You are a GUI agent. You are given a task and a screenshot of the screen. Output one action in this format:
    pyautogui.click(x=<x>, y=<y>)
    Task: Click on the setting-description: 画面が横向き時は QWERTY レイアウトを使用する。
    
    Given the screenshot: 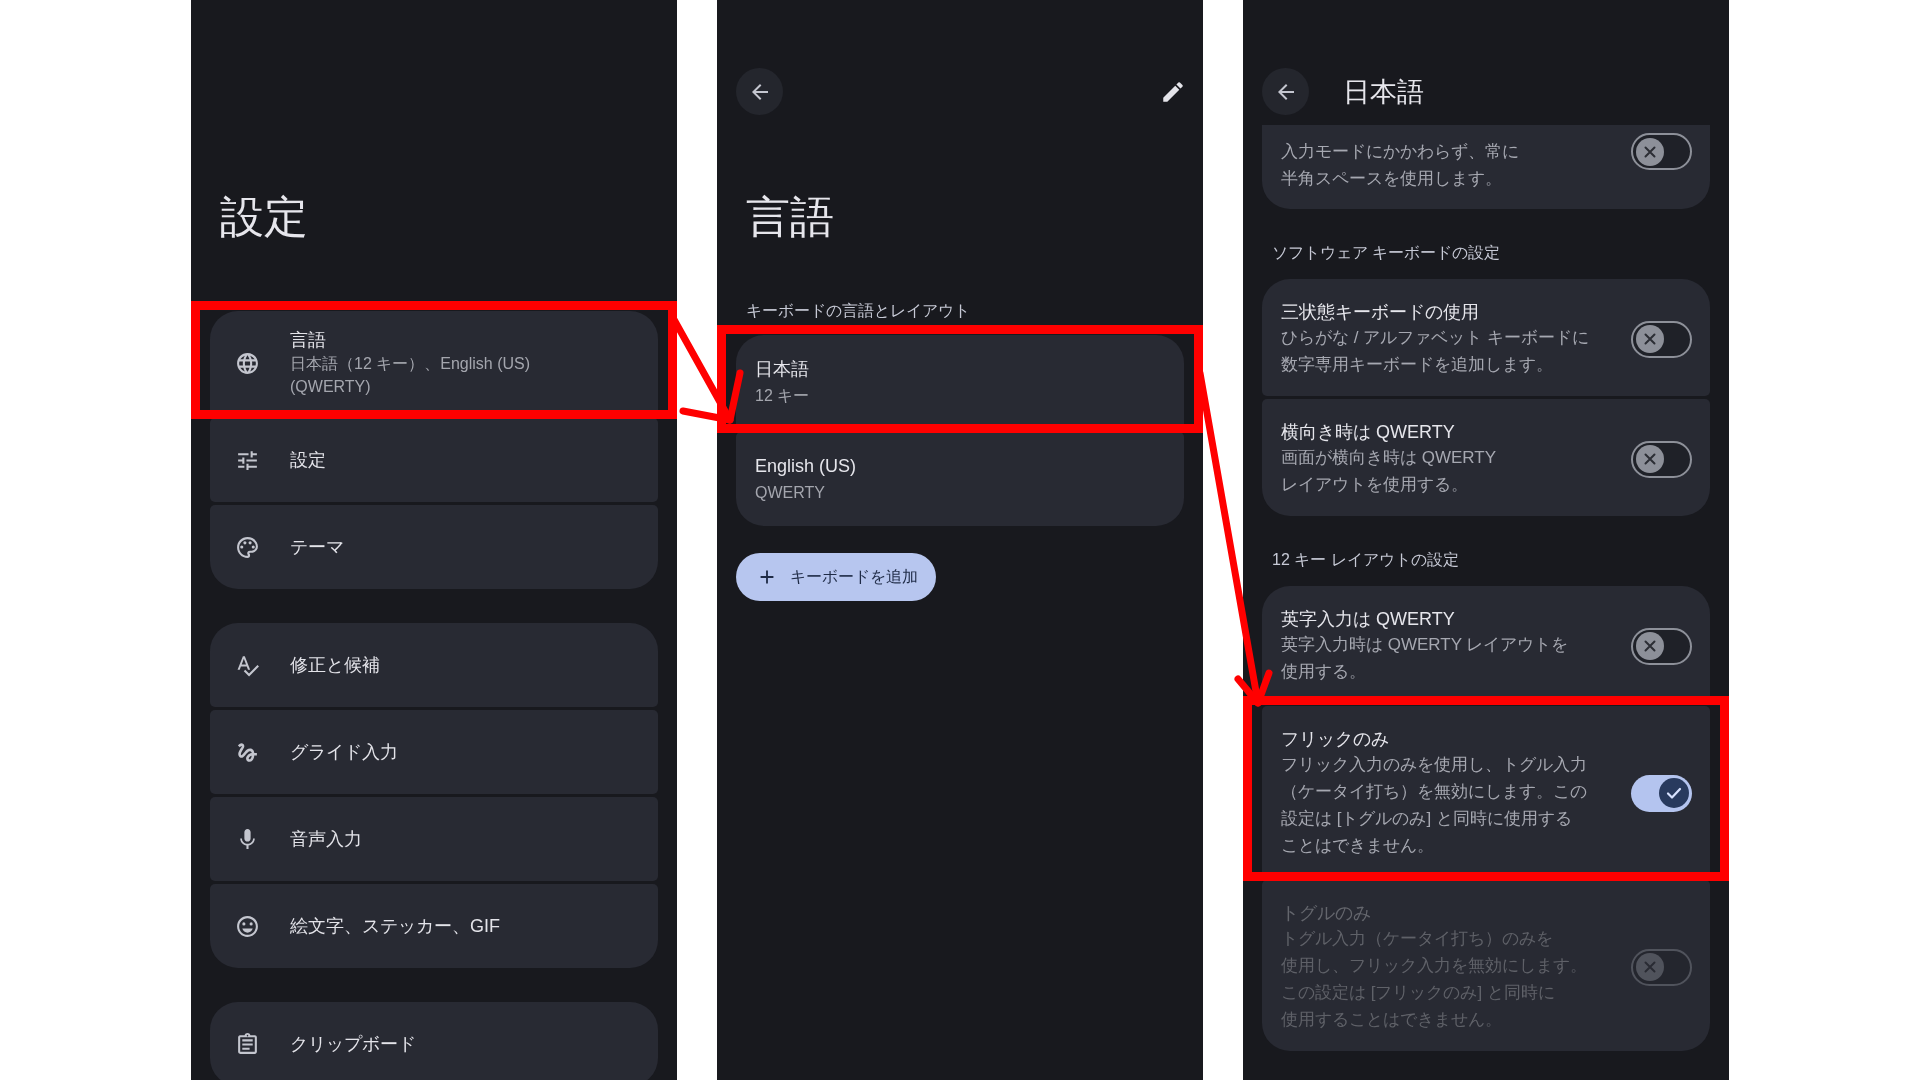 What is the action you would take?
    pyautogui.click(x=1389, y=471)
    